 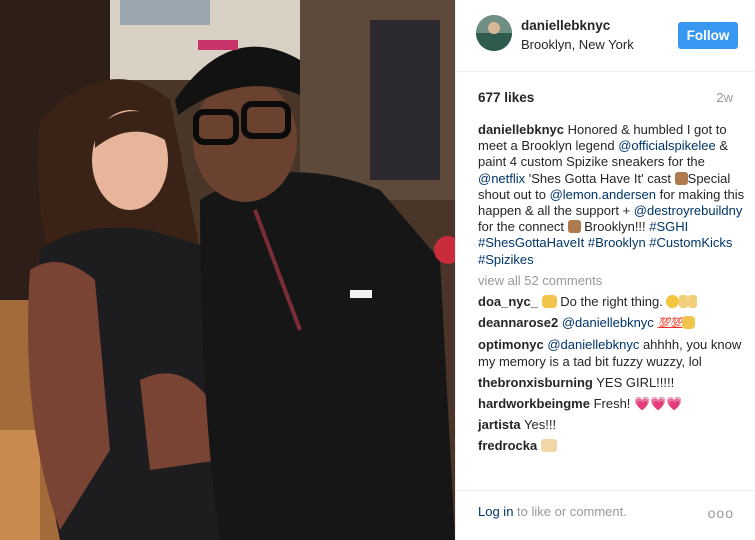 What do you see at coordinates (724, 97) in the screenshot?
I see `post-age: 2w` at bounding box center [724, 97].